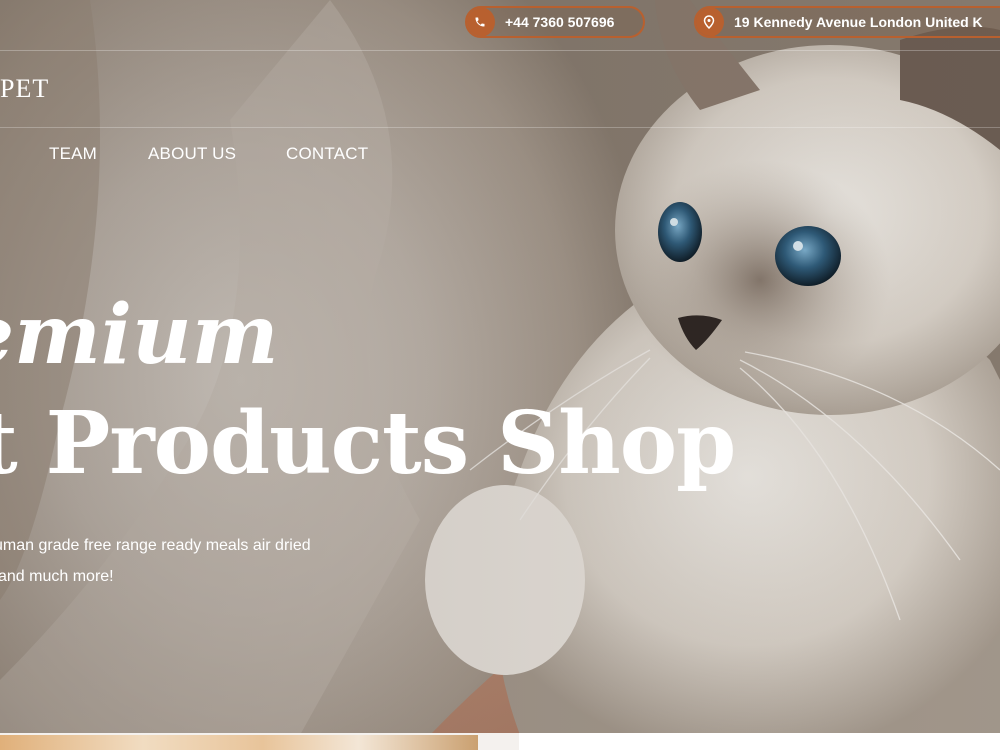 This screenshot has height=750, width=1000. I want to click on nav-divider, so click(500, 127).